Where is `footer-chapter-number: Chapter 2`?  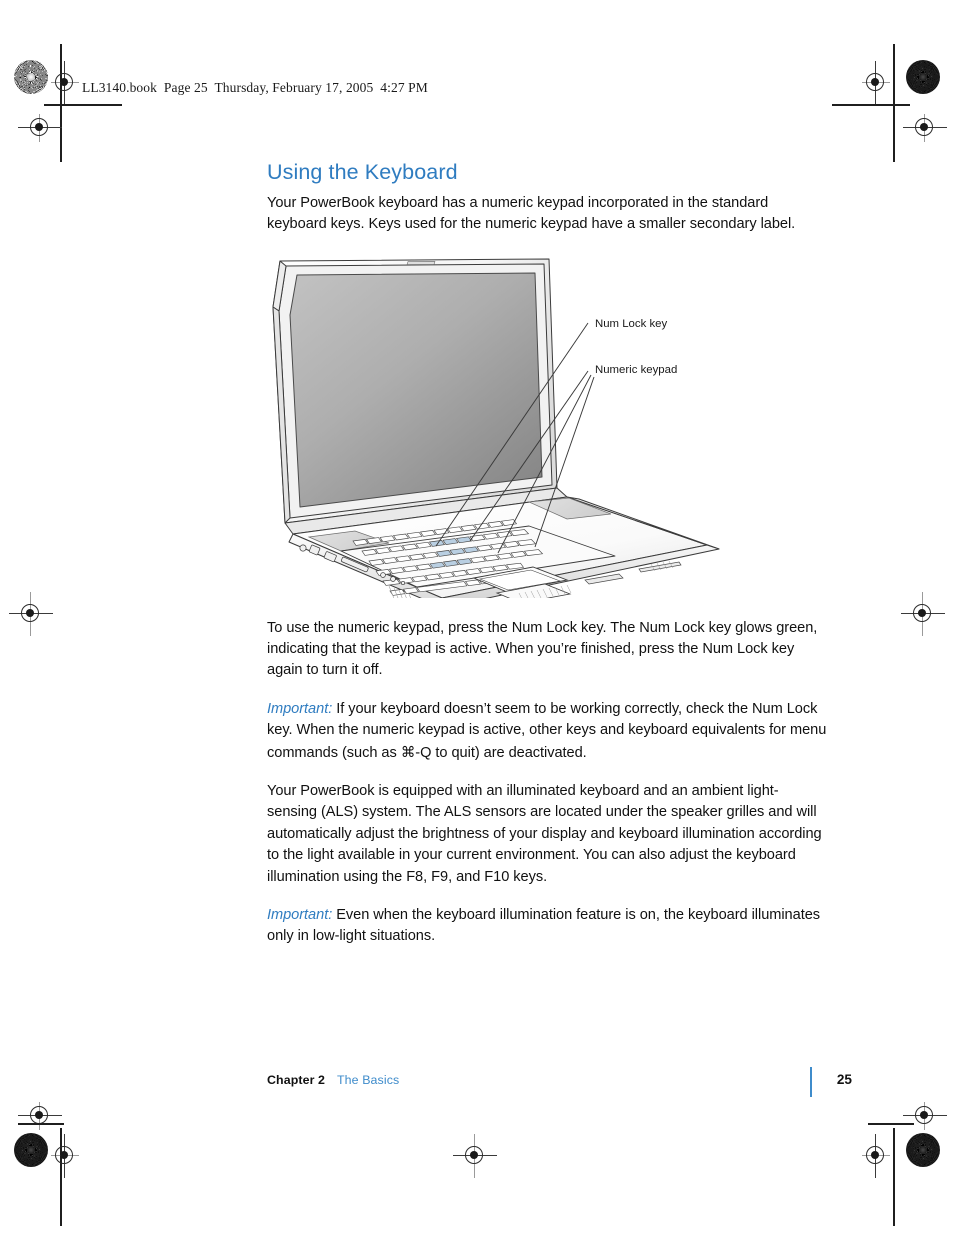
footer-chapter-number: Chapter 2 is located at coordinates (296, 1080).